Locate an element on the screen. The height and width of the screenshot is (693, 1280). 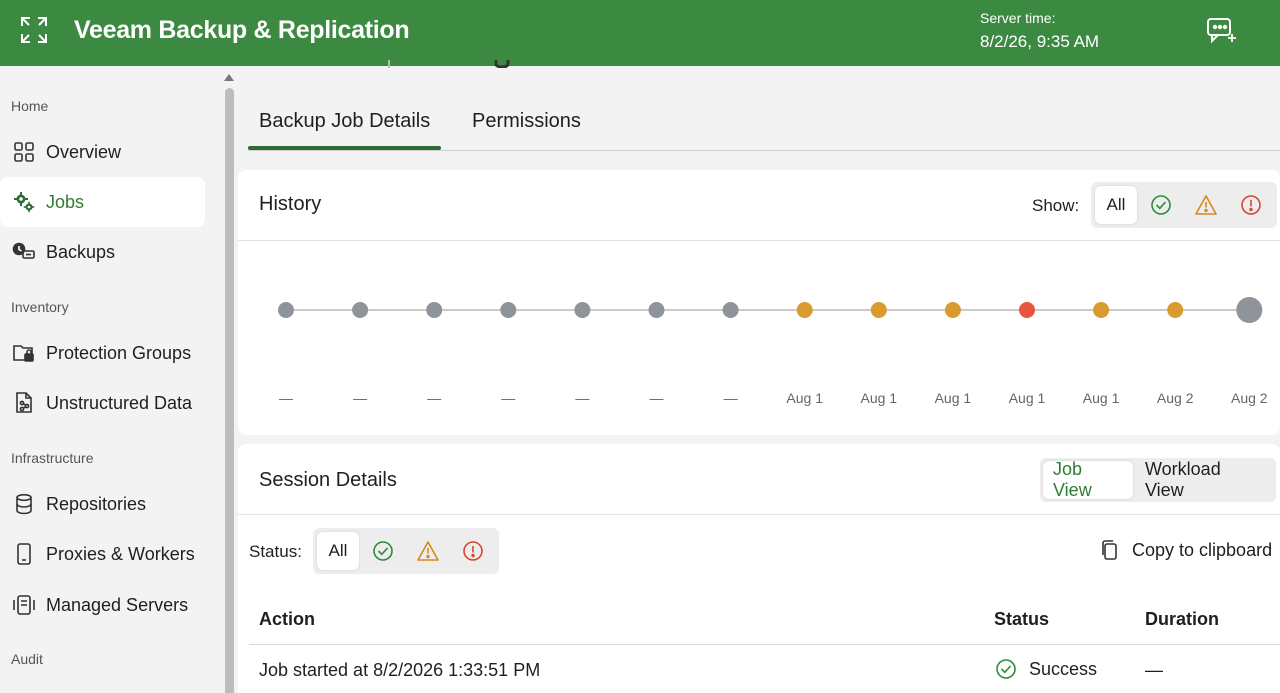
show-label: Show: is located at coordinates (1056, 205).